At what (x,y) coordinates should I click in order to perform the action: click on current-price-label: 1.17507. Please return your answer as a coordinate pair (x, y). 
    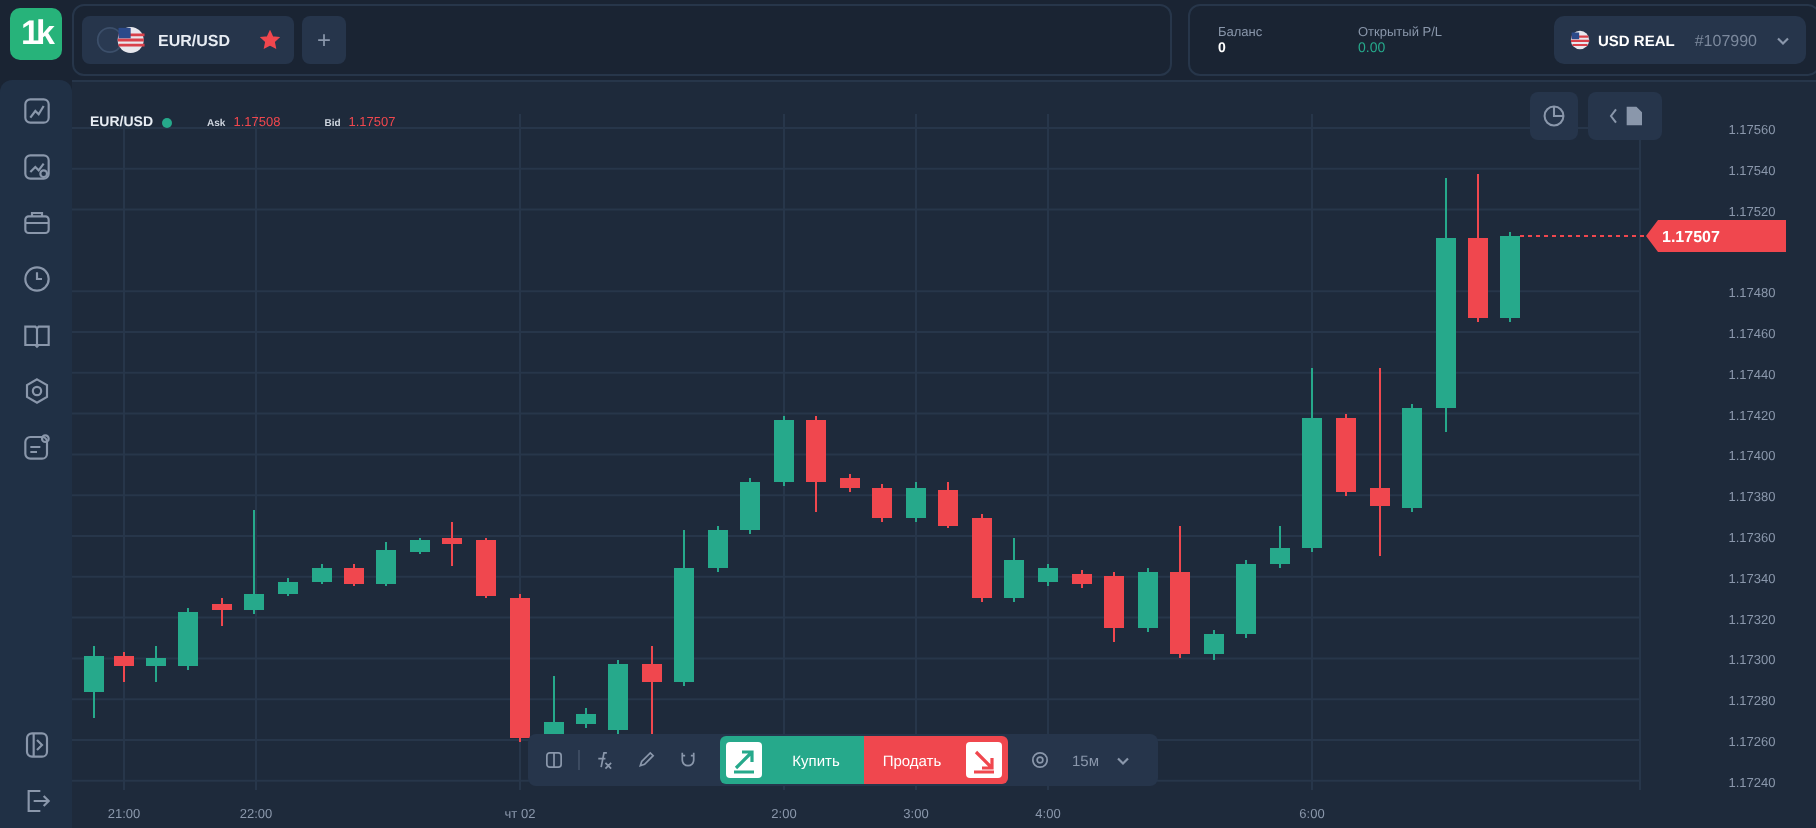
    Looking at the image, I should click on (1716, 236).